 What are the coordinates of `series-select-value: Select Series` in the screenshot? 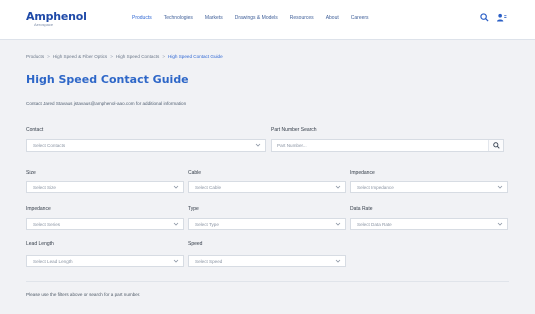 It's located at (47, 224).